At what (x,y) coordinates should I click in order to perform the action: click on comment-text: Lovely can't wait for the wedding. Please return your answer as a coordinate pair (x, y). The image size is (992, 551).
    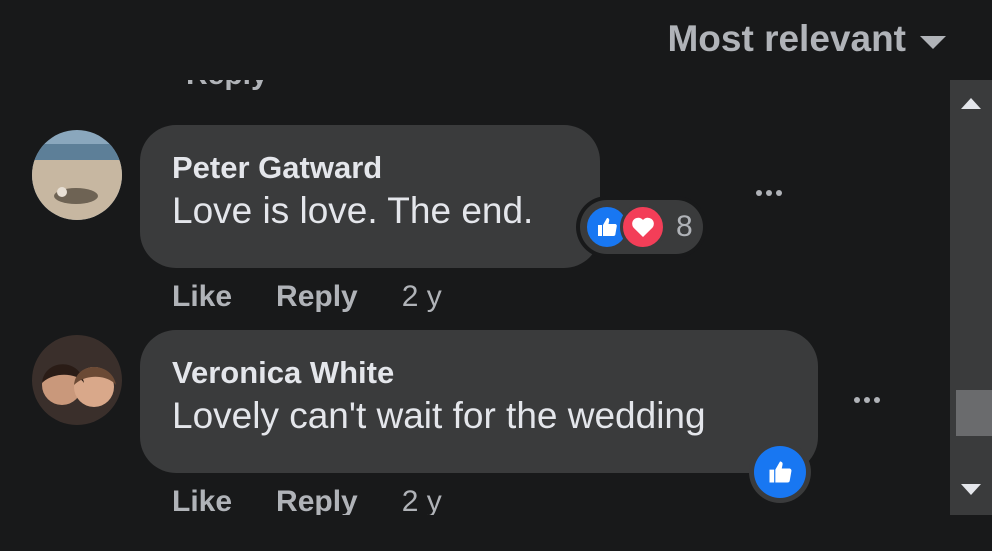
    Looking at the image, I should click on (439, 415).